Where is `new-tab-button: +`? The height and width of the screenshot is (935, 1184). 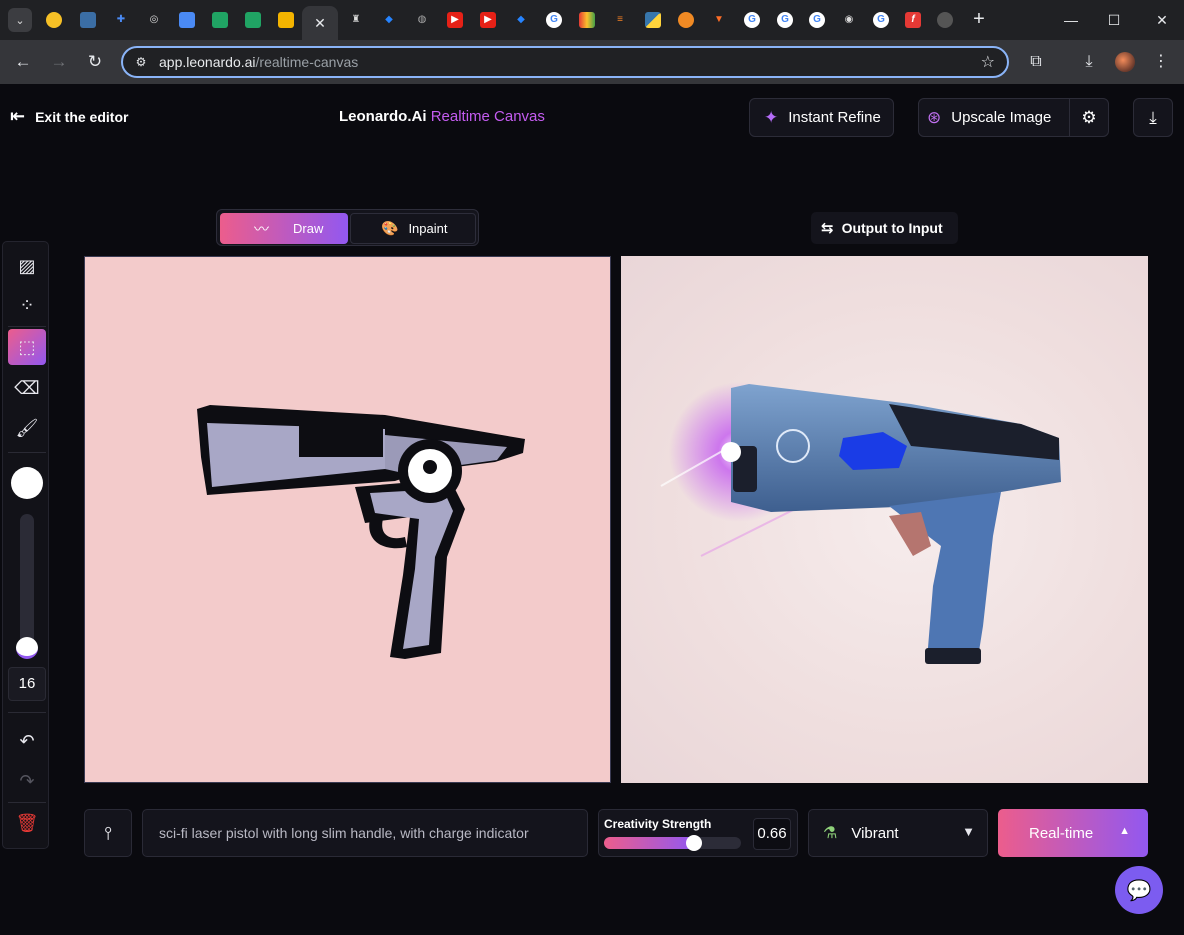 new-tab-button: + is located at coordinates (979, 20).